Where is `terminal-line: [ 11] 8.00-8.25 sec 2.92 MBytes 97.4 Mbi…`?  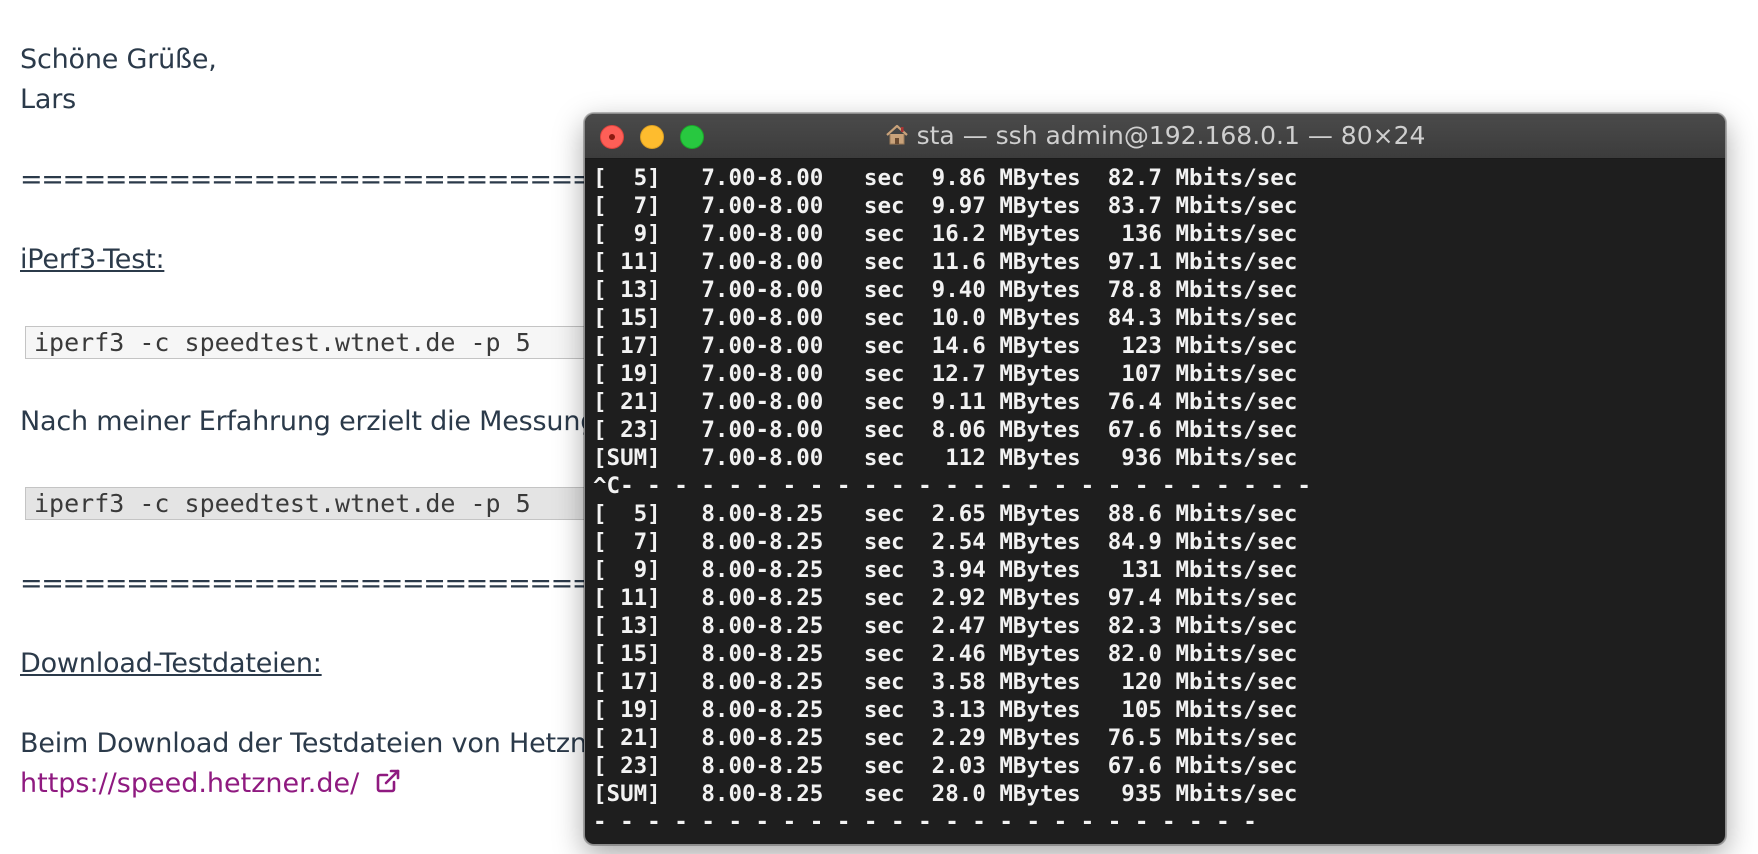 terminal-line: [ 11] 8.00-8.25 sec 2.92 MBytes 97.4 Mbi… is located at coordinates (945, 598).